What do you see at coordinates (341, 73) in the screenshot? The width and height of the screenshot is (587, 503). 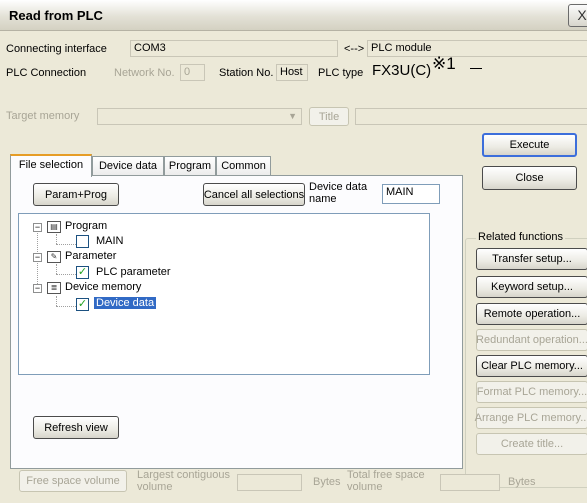 I see `plc-type-label: PLC type` at bounding box center [341, 73].